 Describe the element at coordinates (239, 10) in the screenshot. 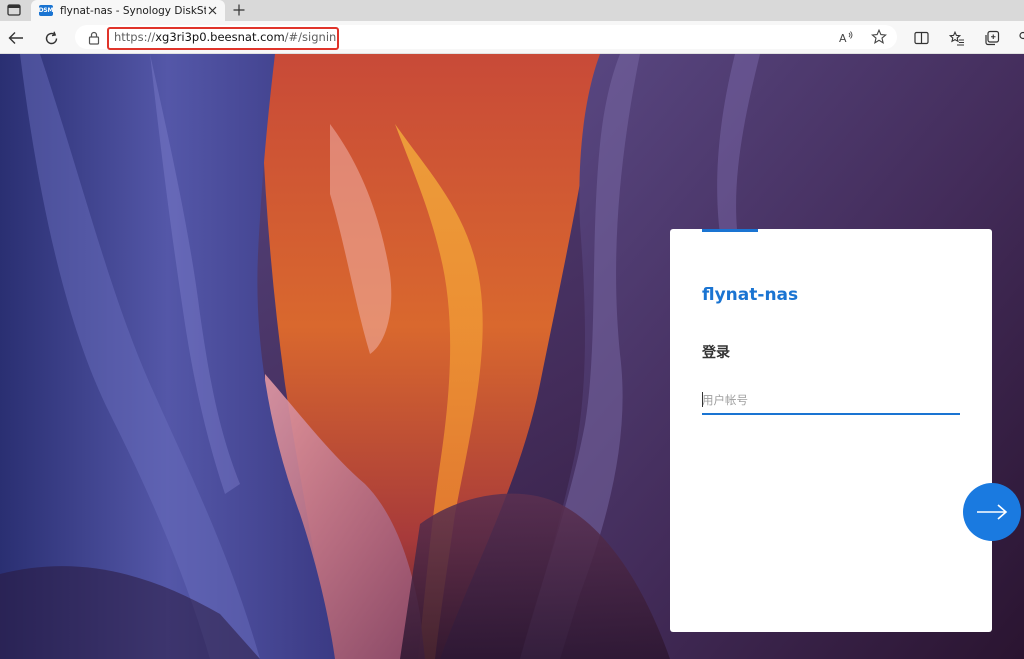

I see `new-tab-icon` at that location.